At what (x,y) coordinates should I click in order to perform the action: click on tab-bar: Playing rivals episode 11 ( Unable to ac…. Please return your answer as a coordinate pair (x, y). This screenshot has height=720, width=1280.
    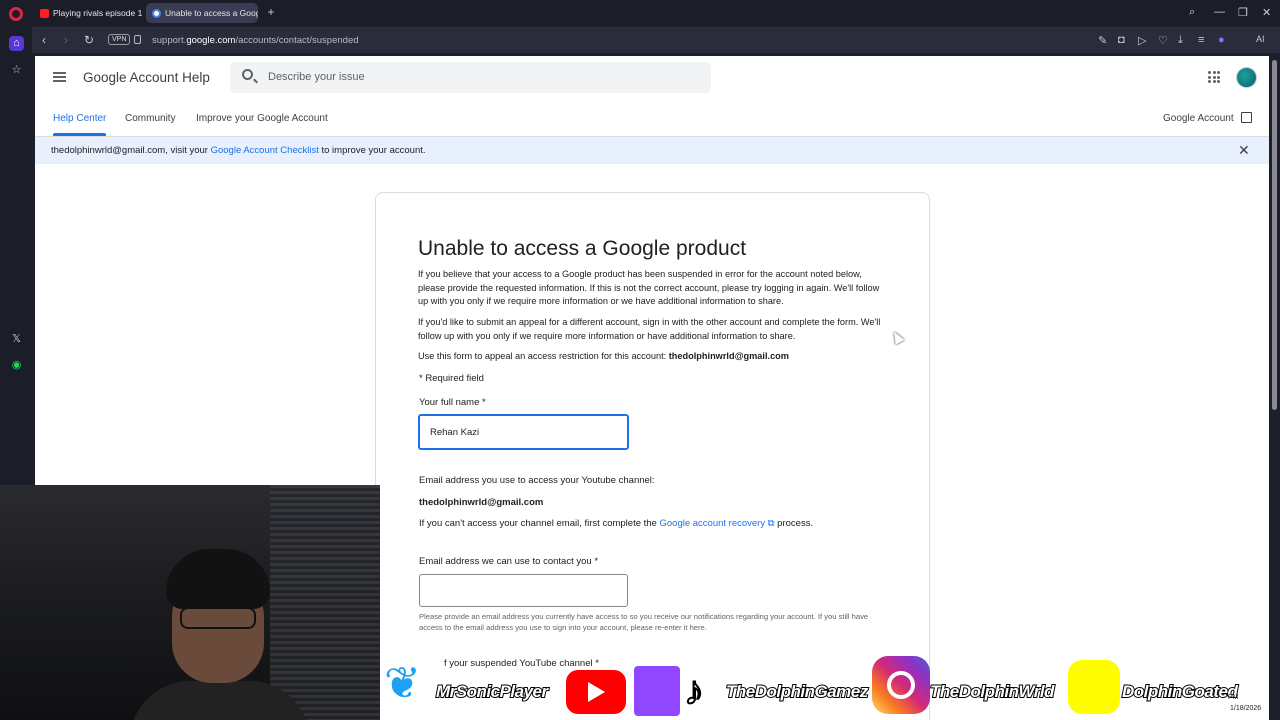
    Looking at the image, I should click on (640, 13).